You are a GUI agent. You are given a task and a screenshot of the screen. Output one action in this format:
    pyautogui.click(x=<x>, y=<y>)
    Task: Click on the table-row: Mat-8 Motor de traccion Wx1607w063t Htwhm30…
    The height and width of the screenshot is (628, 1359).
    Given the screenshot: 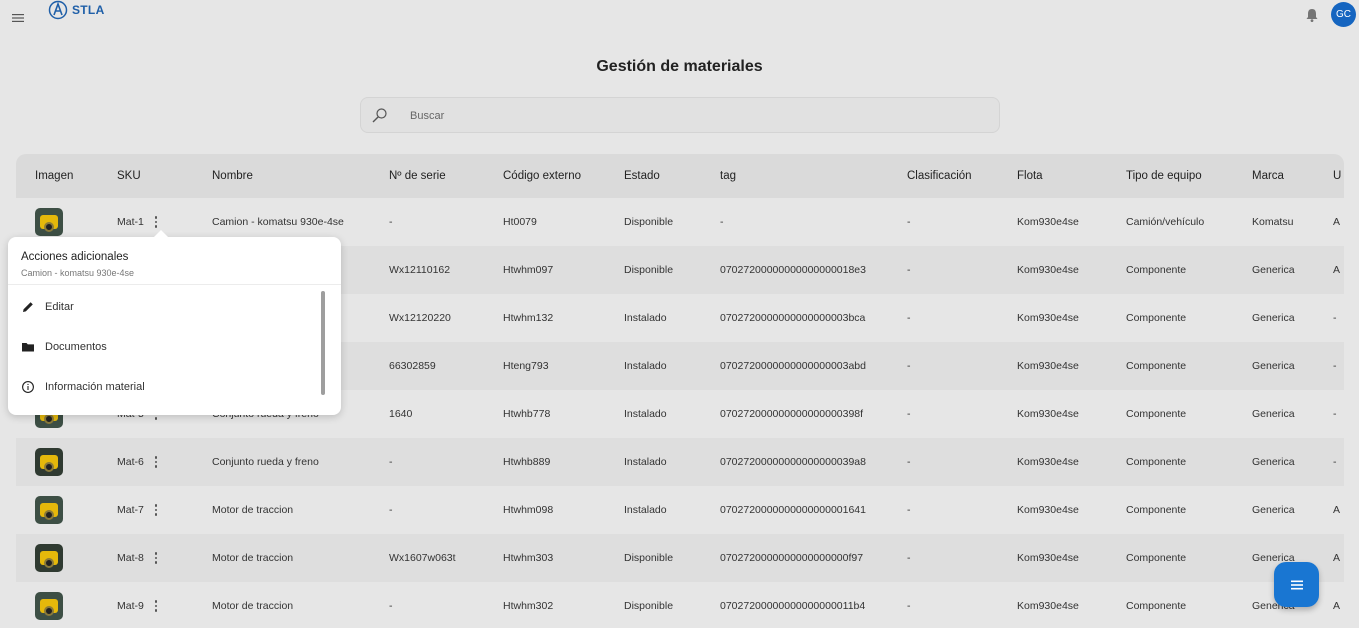 What is the action you would take?
    pyautogui.click(x=680, y=558)
    